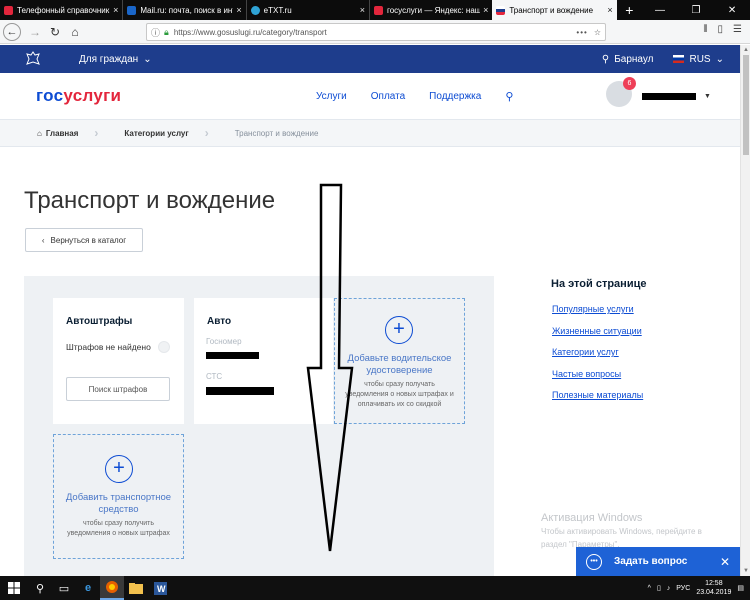 Image resolution: width=750 pixels, height=600 pixels. Describe the element at coordinates (255, 10) in the screenshot. I see `etxt-favicon-icon` at that location.